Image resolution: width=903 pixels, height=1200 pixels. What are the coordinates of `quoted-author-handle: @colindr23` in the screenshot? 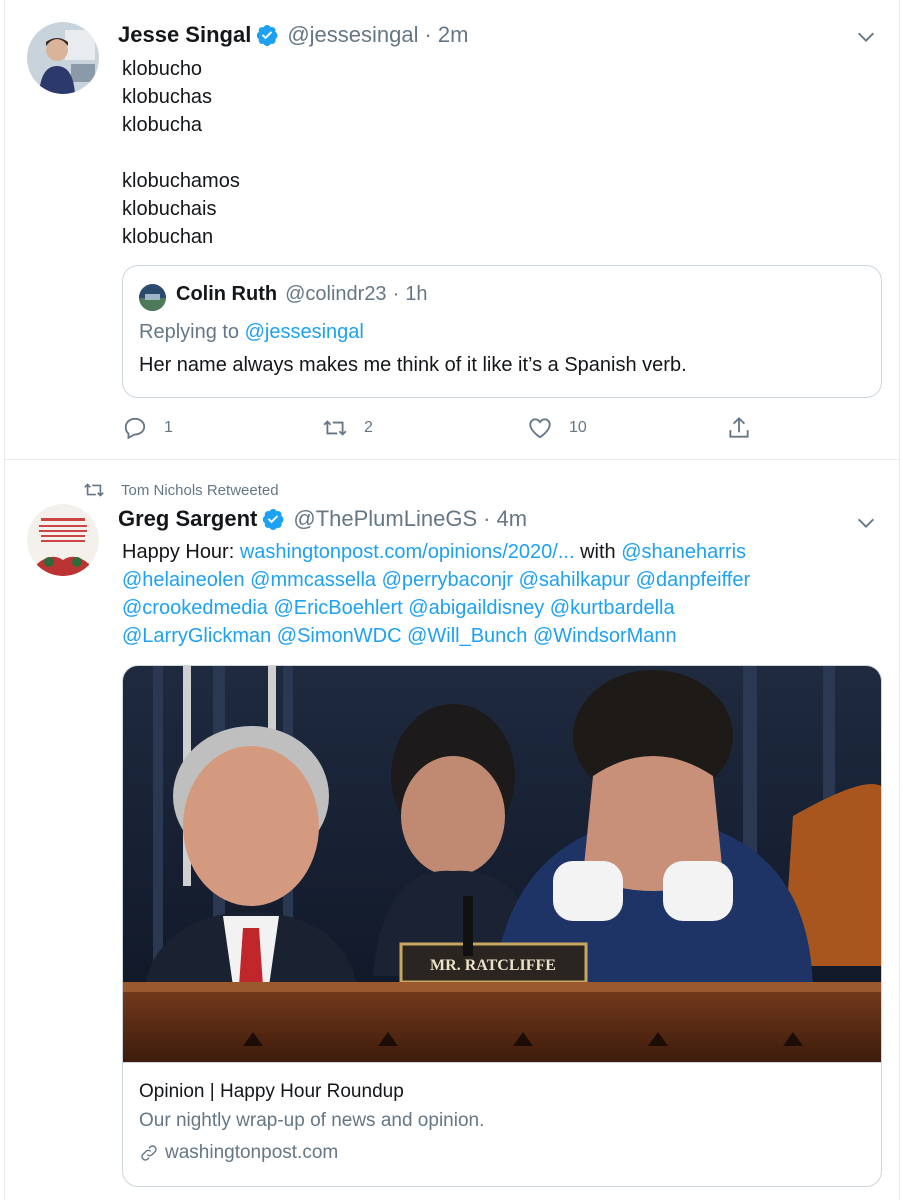 It's located at (335, 294).